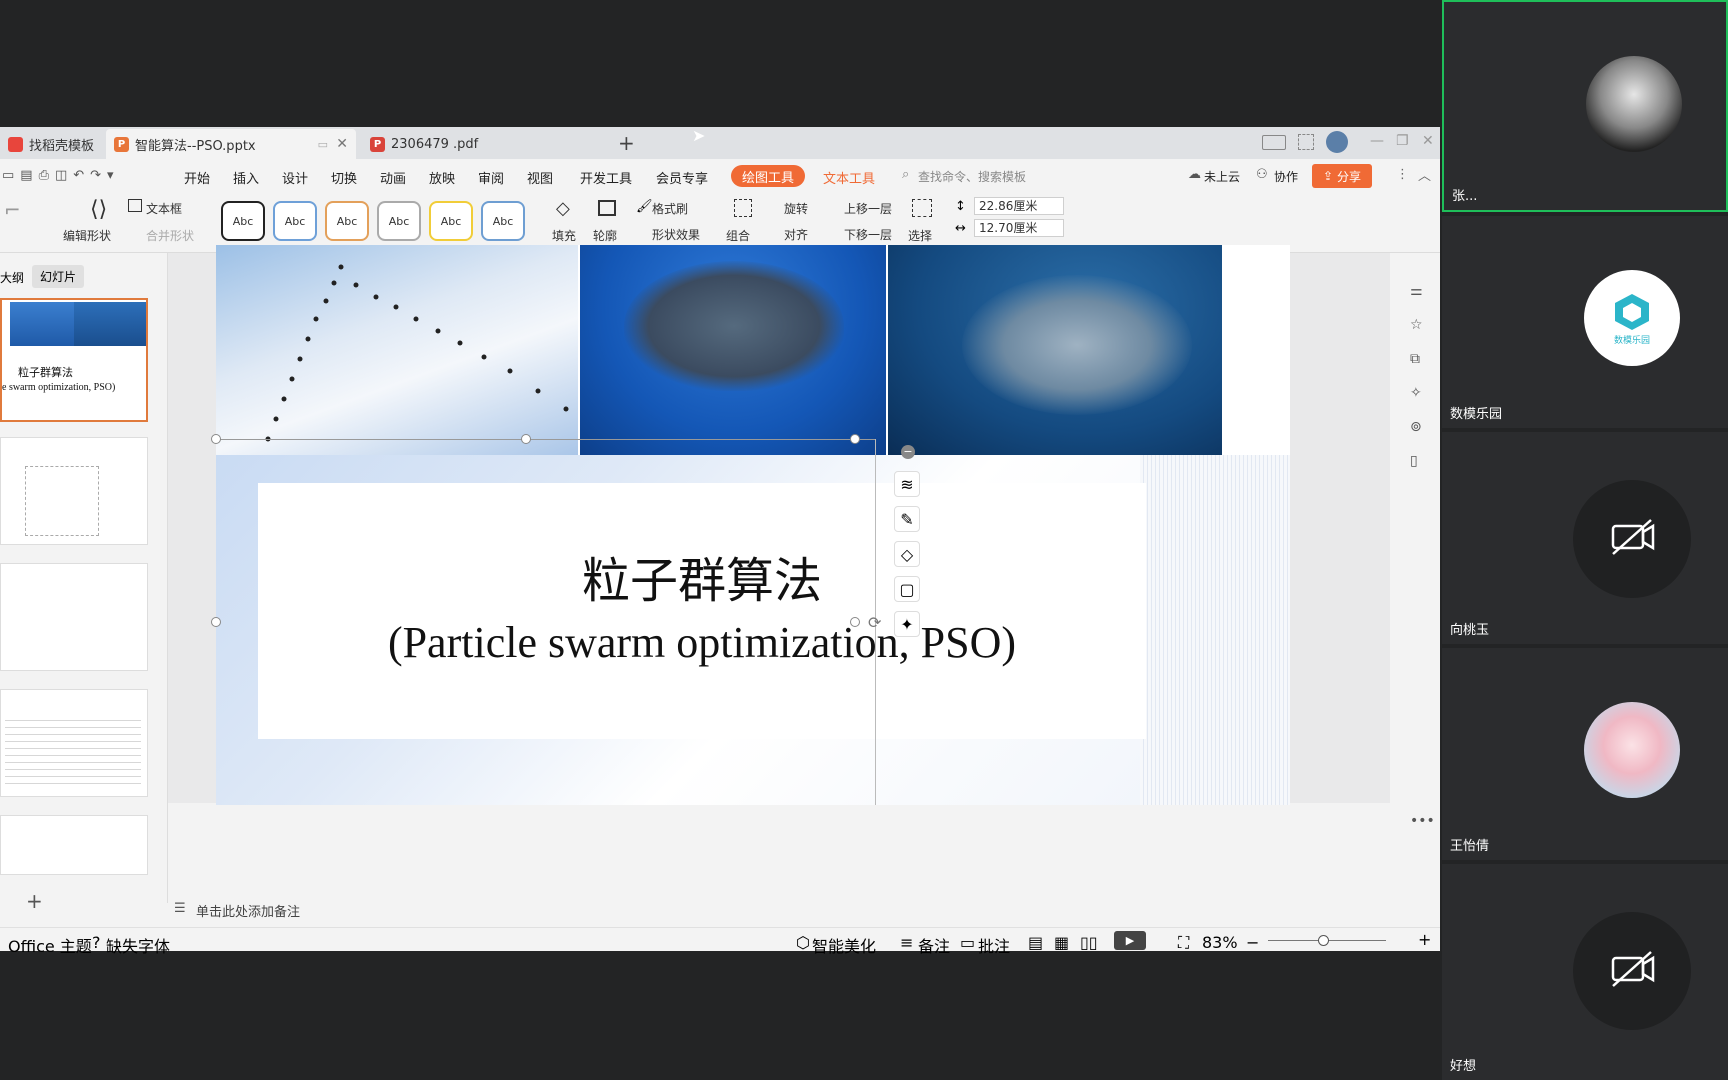 This screenshot has height=1080, width=1728. What do you see at coordinates (12, 277) in the screenshot?
I see `tab-outline: 大纲` at bounding box center [12, 277].